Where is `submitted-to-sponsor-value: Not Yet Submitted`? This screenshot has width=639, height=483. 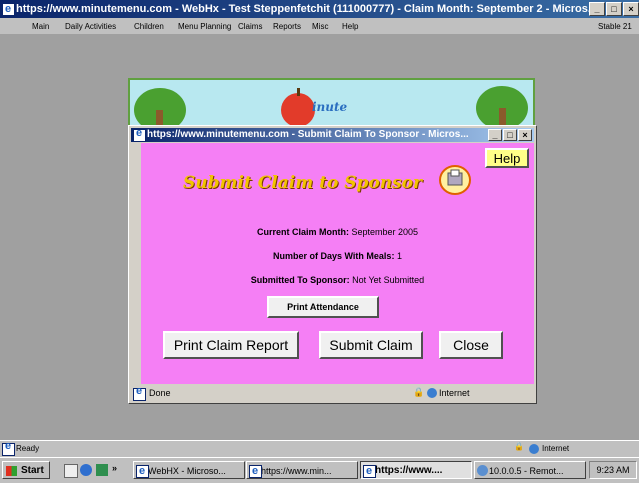
submitted-to-sponsor-value: Not Yet Submitted is located at coordinates (388, 280).